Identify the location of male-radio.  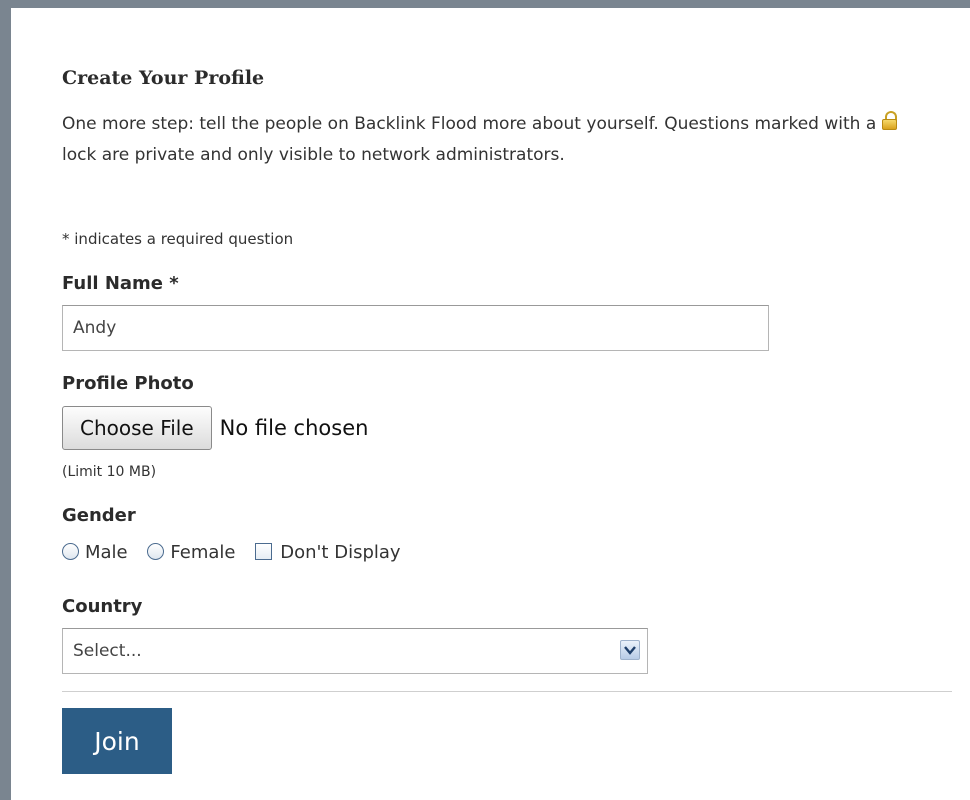
(70, 551).